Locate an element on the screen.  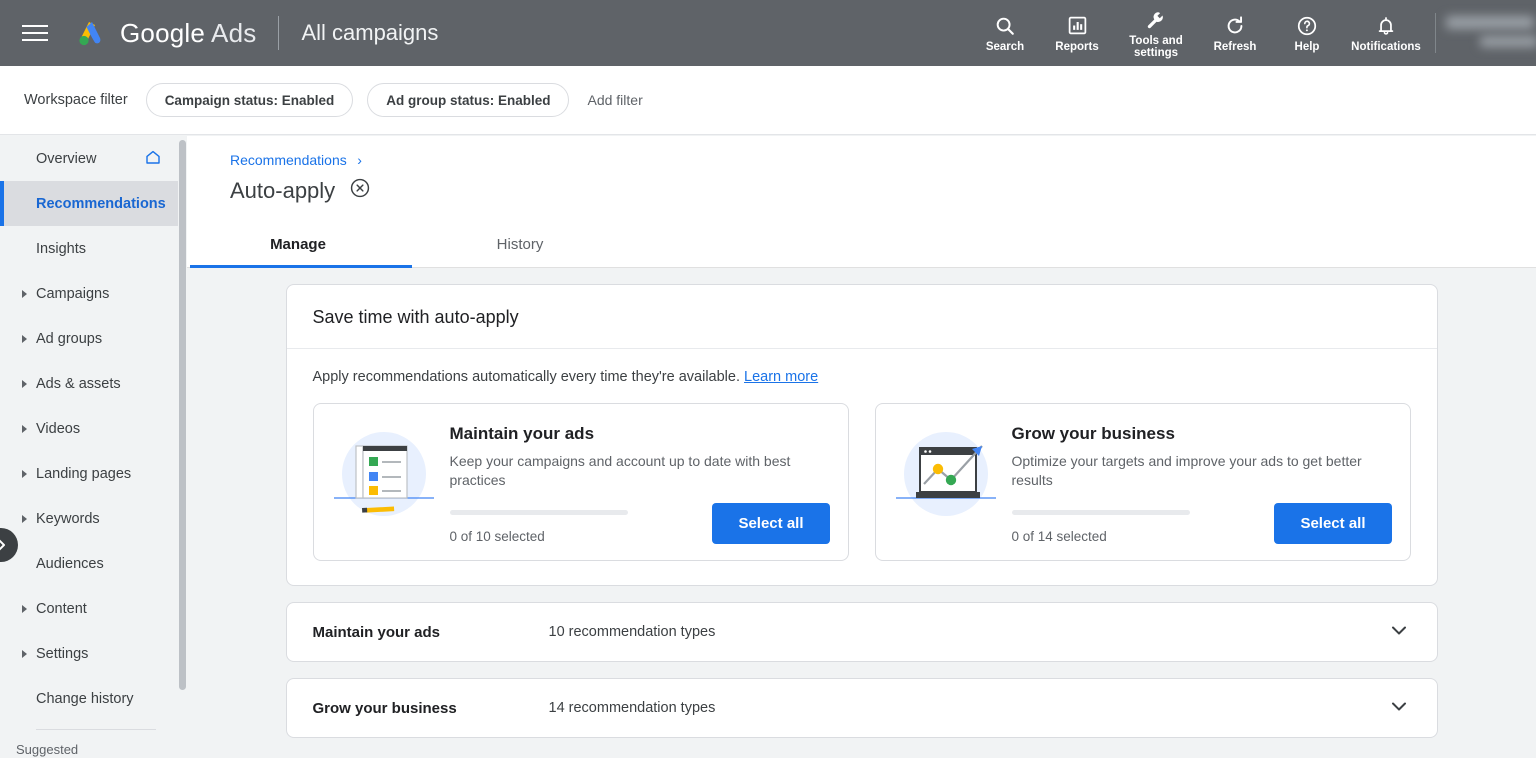
sidebar-item-label: Audiences is located at coordinates (70, 563).